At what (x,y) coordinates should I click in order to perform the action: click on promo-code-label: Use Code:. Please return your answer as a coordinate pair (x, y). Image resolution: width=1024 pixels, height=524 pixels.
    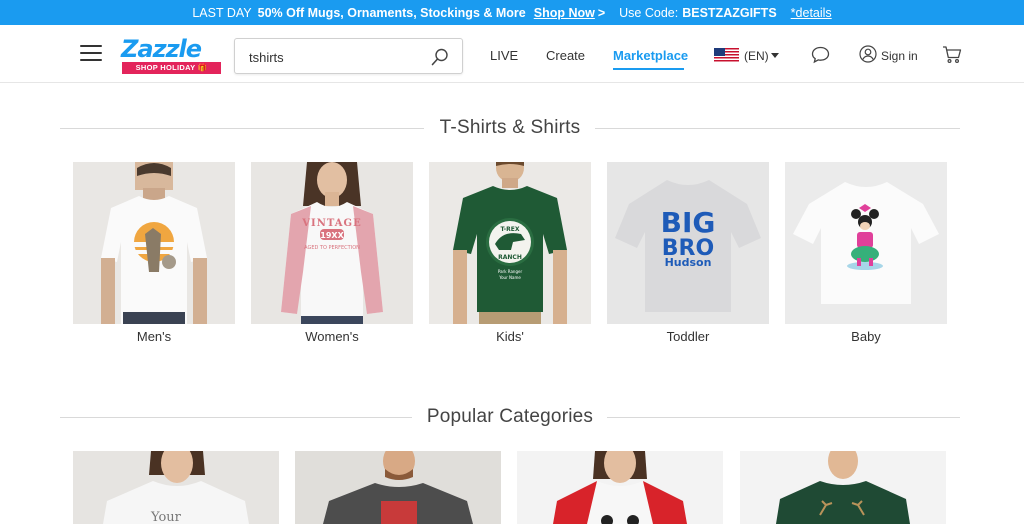
    Looking at the image, I should click on (649, 12).